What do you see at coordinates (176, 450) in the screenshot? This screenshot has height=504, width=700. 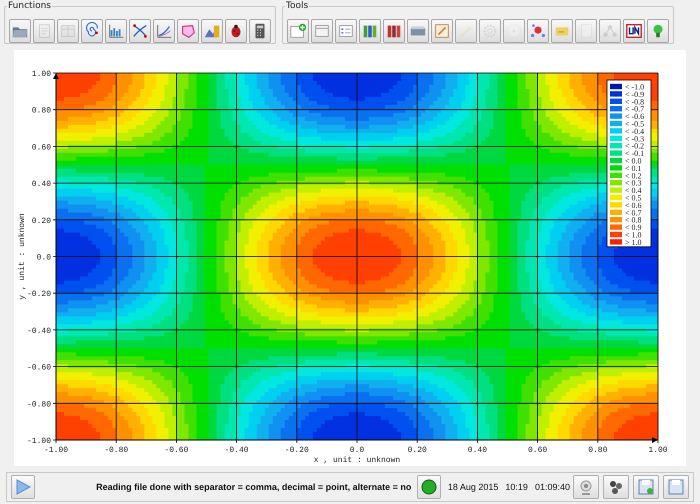 I see `x-tick-label: -0.60` at bounding box center [176, 450].